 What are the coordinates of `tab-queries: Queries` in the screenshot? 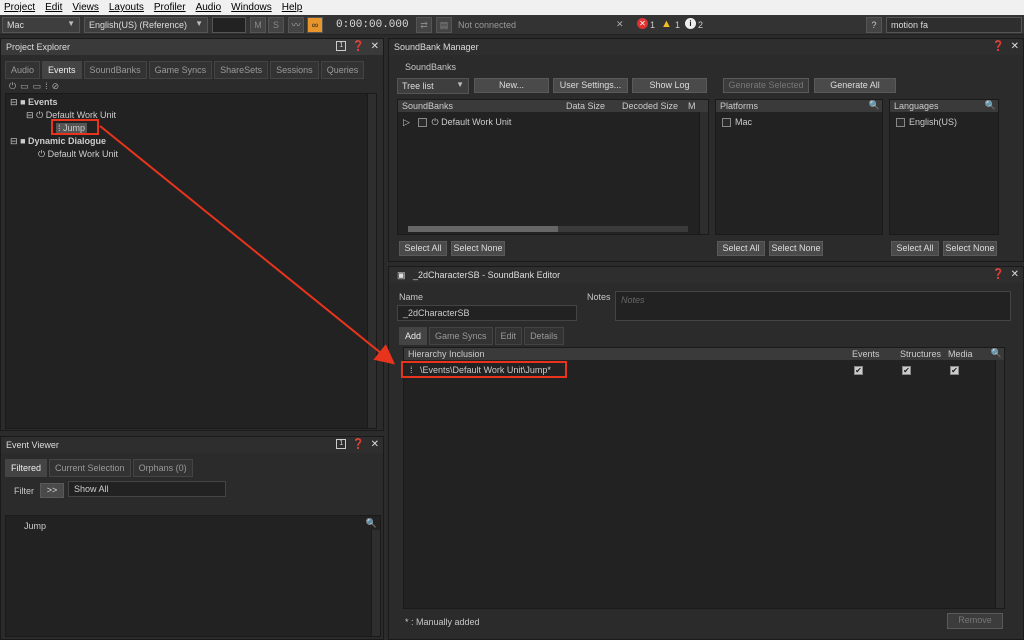 It's located at (342, 70).